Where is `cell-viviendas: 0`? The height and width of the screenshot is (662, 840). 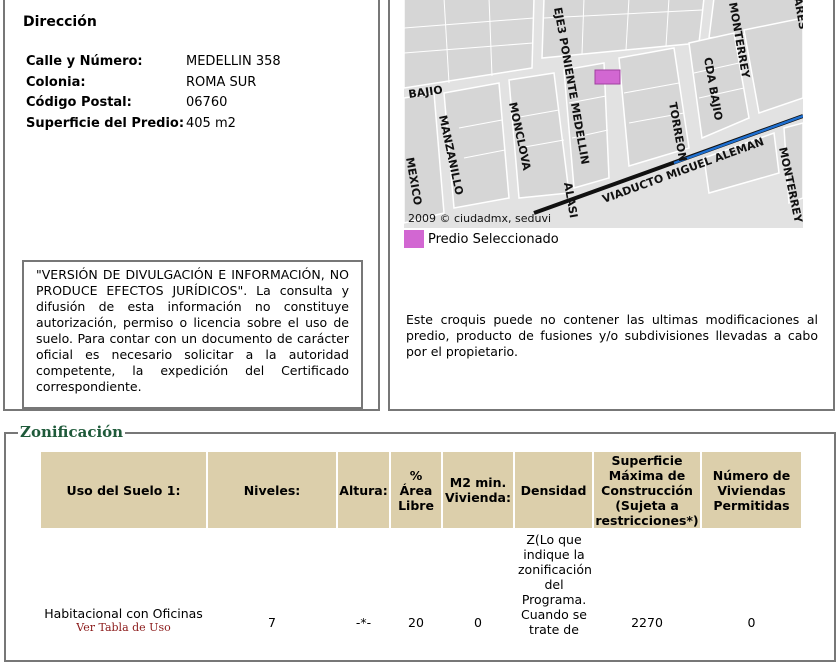 cell-viviendas: 0 is located at coordinates (751, 622).